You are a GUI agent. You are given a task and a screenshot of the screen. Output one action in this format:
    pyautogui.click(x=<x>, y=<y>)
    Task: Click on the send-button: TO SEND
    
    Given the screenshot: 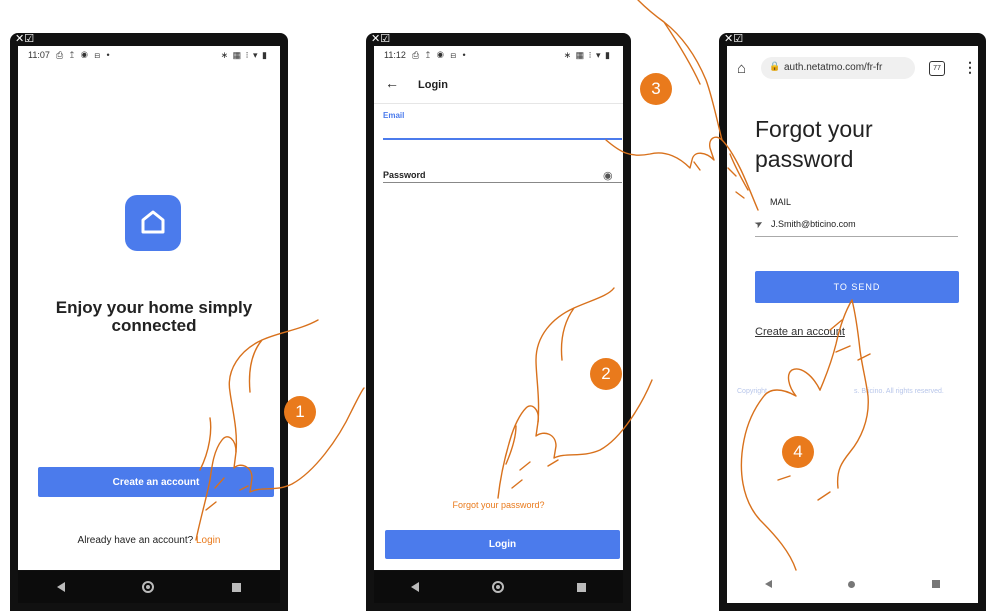 What is the action you would take?
    pyautogui.click(x=857, y=287)
    